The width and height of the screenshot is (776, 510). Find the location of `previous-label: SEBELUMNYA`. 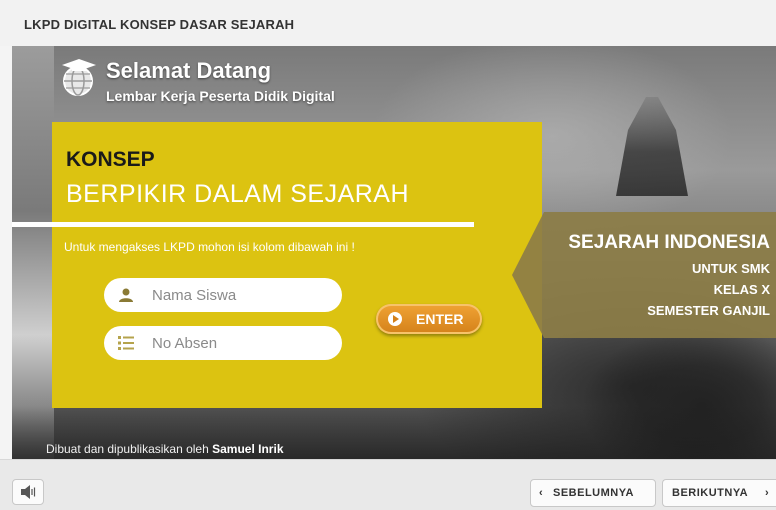

previous-label: SEBELUMNYA is located at coordinates (593, 493).